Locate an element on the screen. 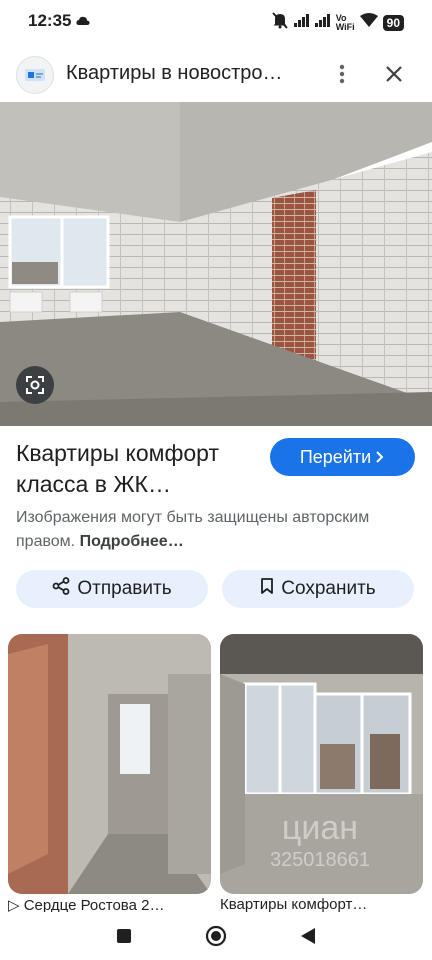 This screenshot has width=432, height=960. share-button-label: Отправить is located at coordinates (124, 588).